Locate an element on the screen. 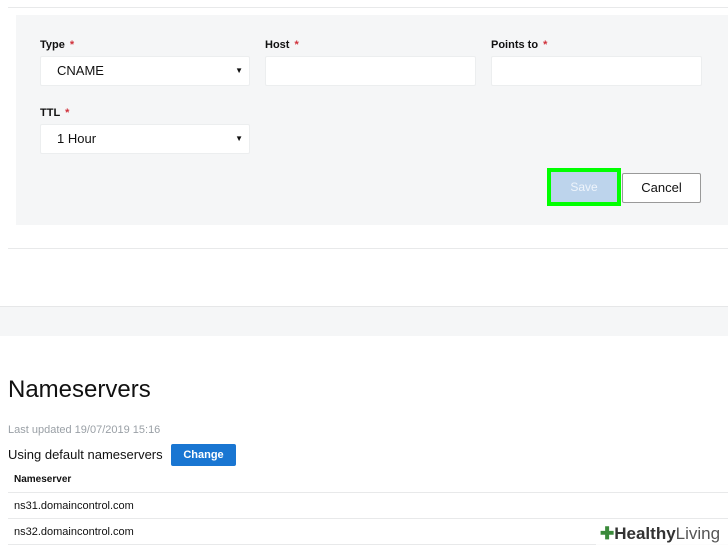 The image size is (728, 546). nameservers-title: Nameservers is located at coordinates (79, 389).